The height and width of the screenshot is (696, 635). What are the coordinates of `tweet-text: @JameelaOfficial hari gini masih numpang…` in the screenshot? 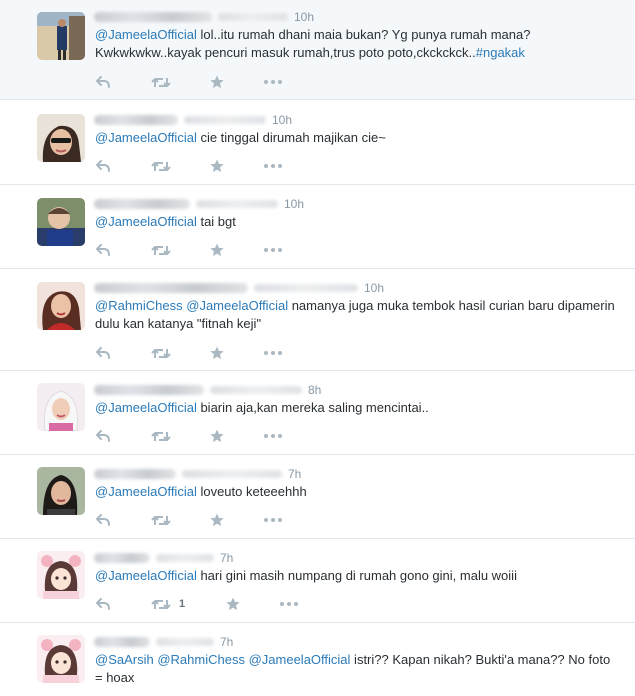 It's located at (356, 576).